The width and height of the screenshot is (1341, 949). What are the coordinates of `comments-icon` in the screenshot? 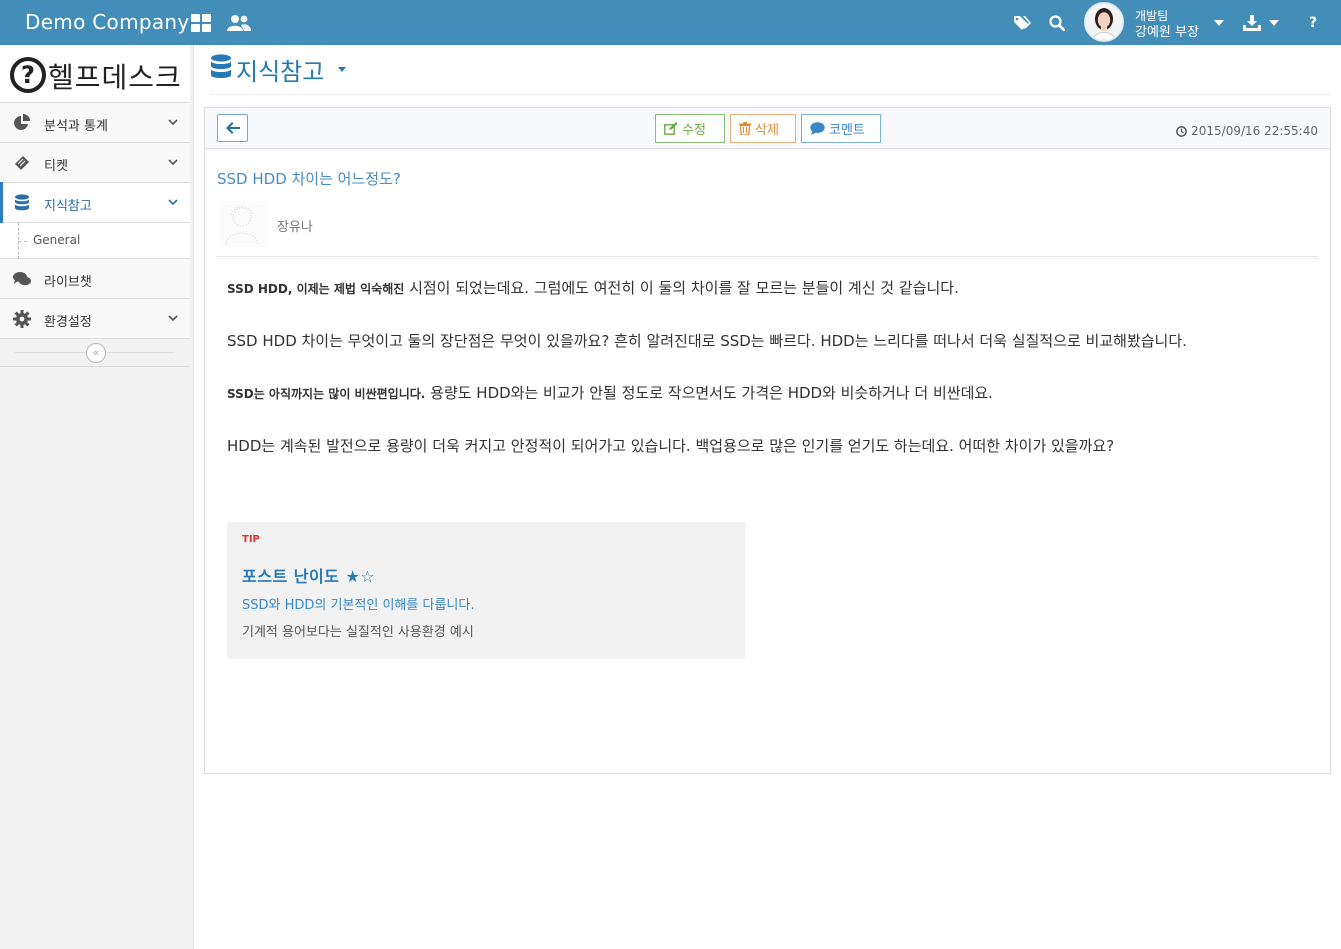 It's located at (22, 279).